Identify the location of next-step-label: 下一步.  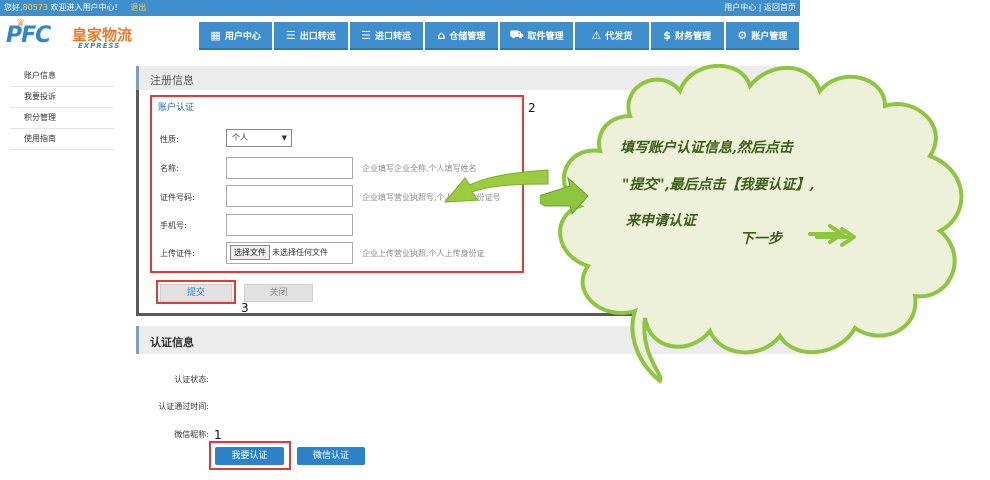
(761, 238).